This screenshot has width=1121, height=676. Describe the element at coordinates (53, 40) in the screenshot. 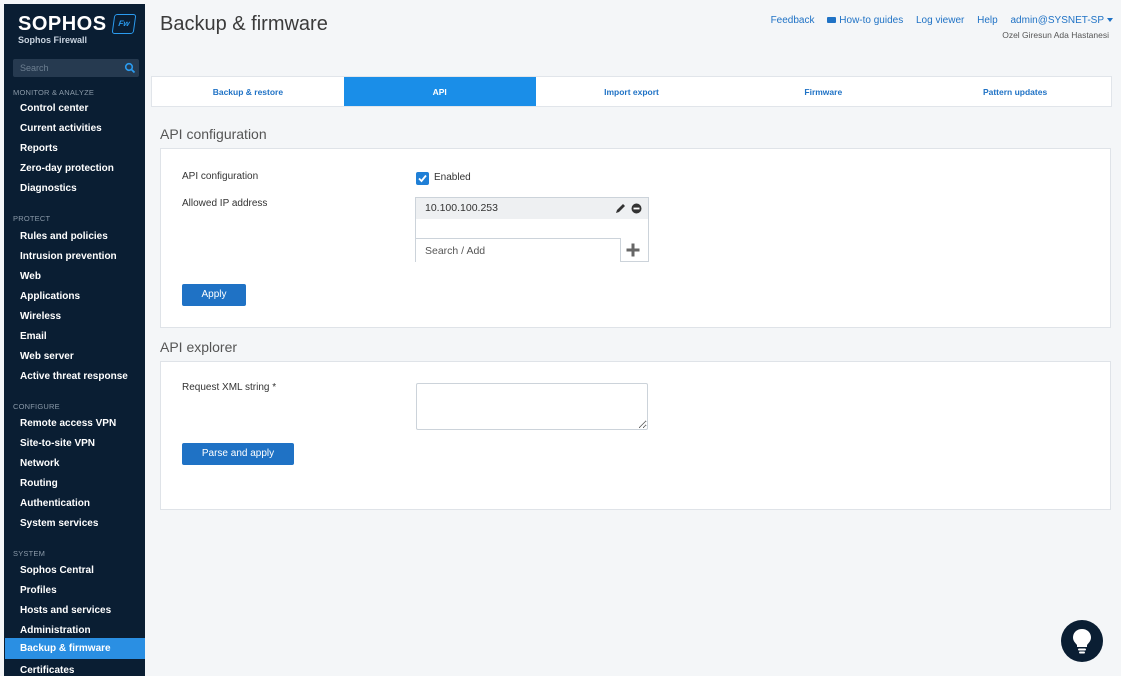

I see `brand-product: Sophos Firewall` at that location.